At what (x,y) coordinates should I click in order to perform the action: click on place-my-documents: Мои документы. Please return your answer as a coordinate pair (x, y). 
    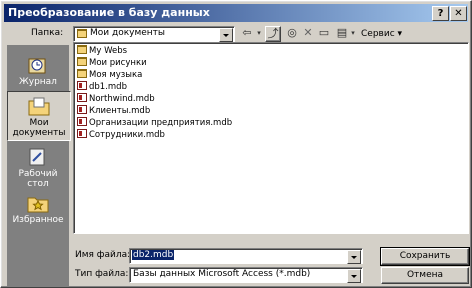
    Looking at the image, I should click on (39, 116).